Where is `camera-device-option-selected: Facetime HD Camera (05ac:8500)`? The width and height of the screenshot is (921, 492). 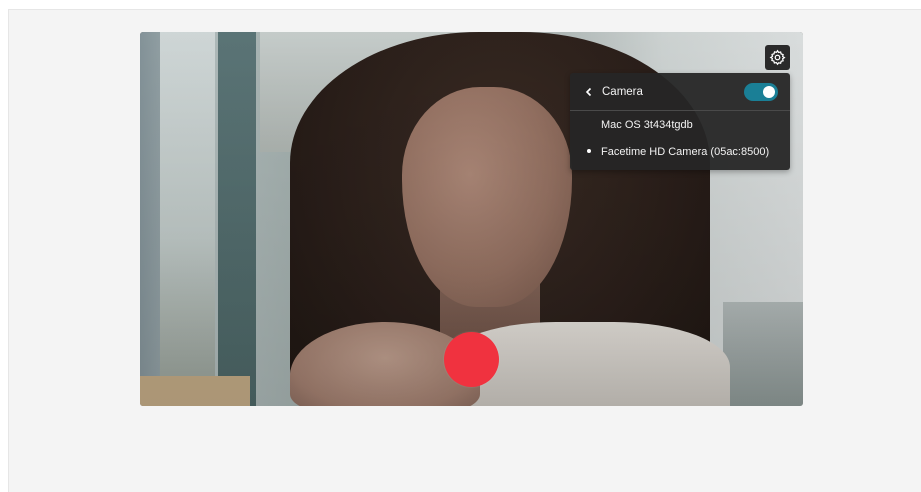 camera-device-option-selected: Facetime HD Camera (05ac:8500) is located at coordinates (680, 151).